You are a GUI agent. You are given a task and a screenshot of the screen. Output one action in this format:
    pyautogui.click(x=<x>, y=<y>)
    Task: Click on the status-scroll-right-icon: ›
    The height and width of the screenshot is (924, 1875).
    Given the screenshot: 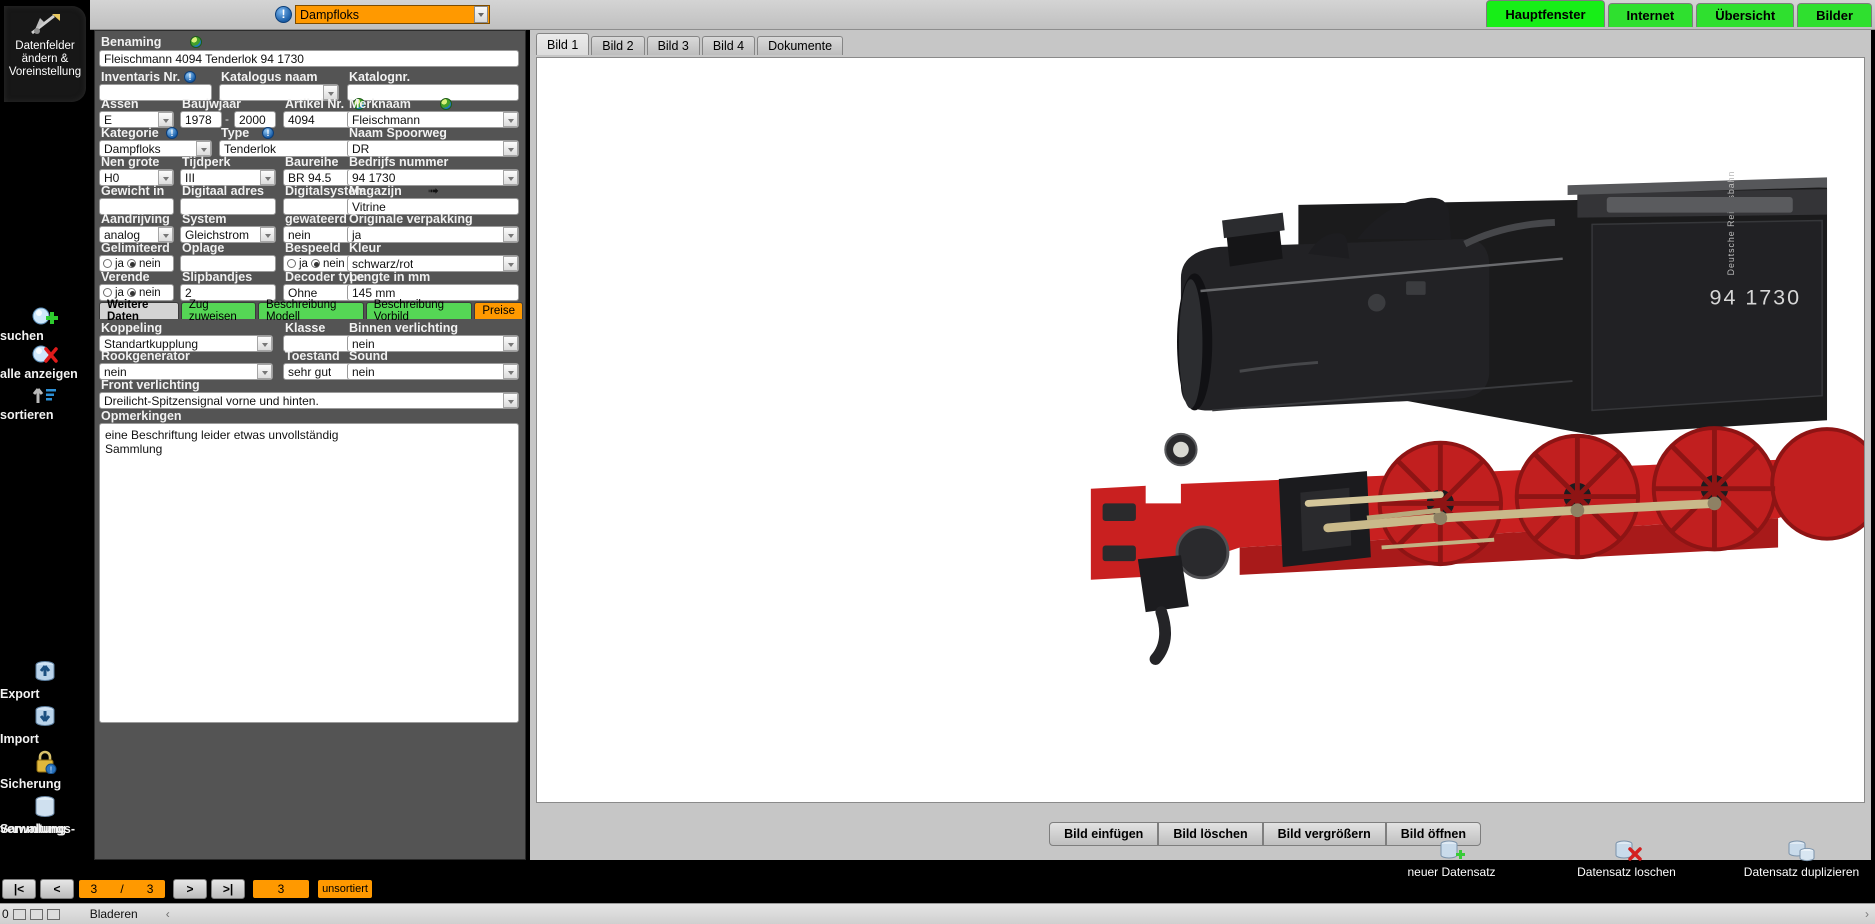 What is the action you would take?
    pyautogui.click(x=1867, y=914)
    